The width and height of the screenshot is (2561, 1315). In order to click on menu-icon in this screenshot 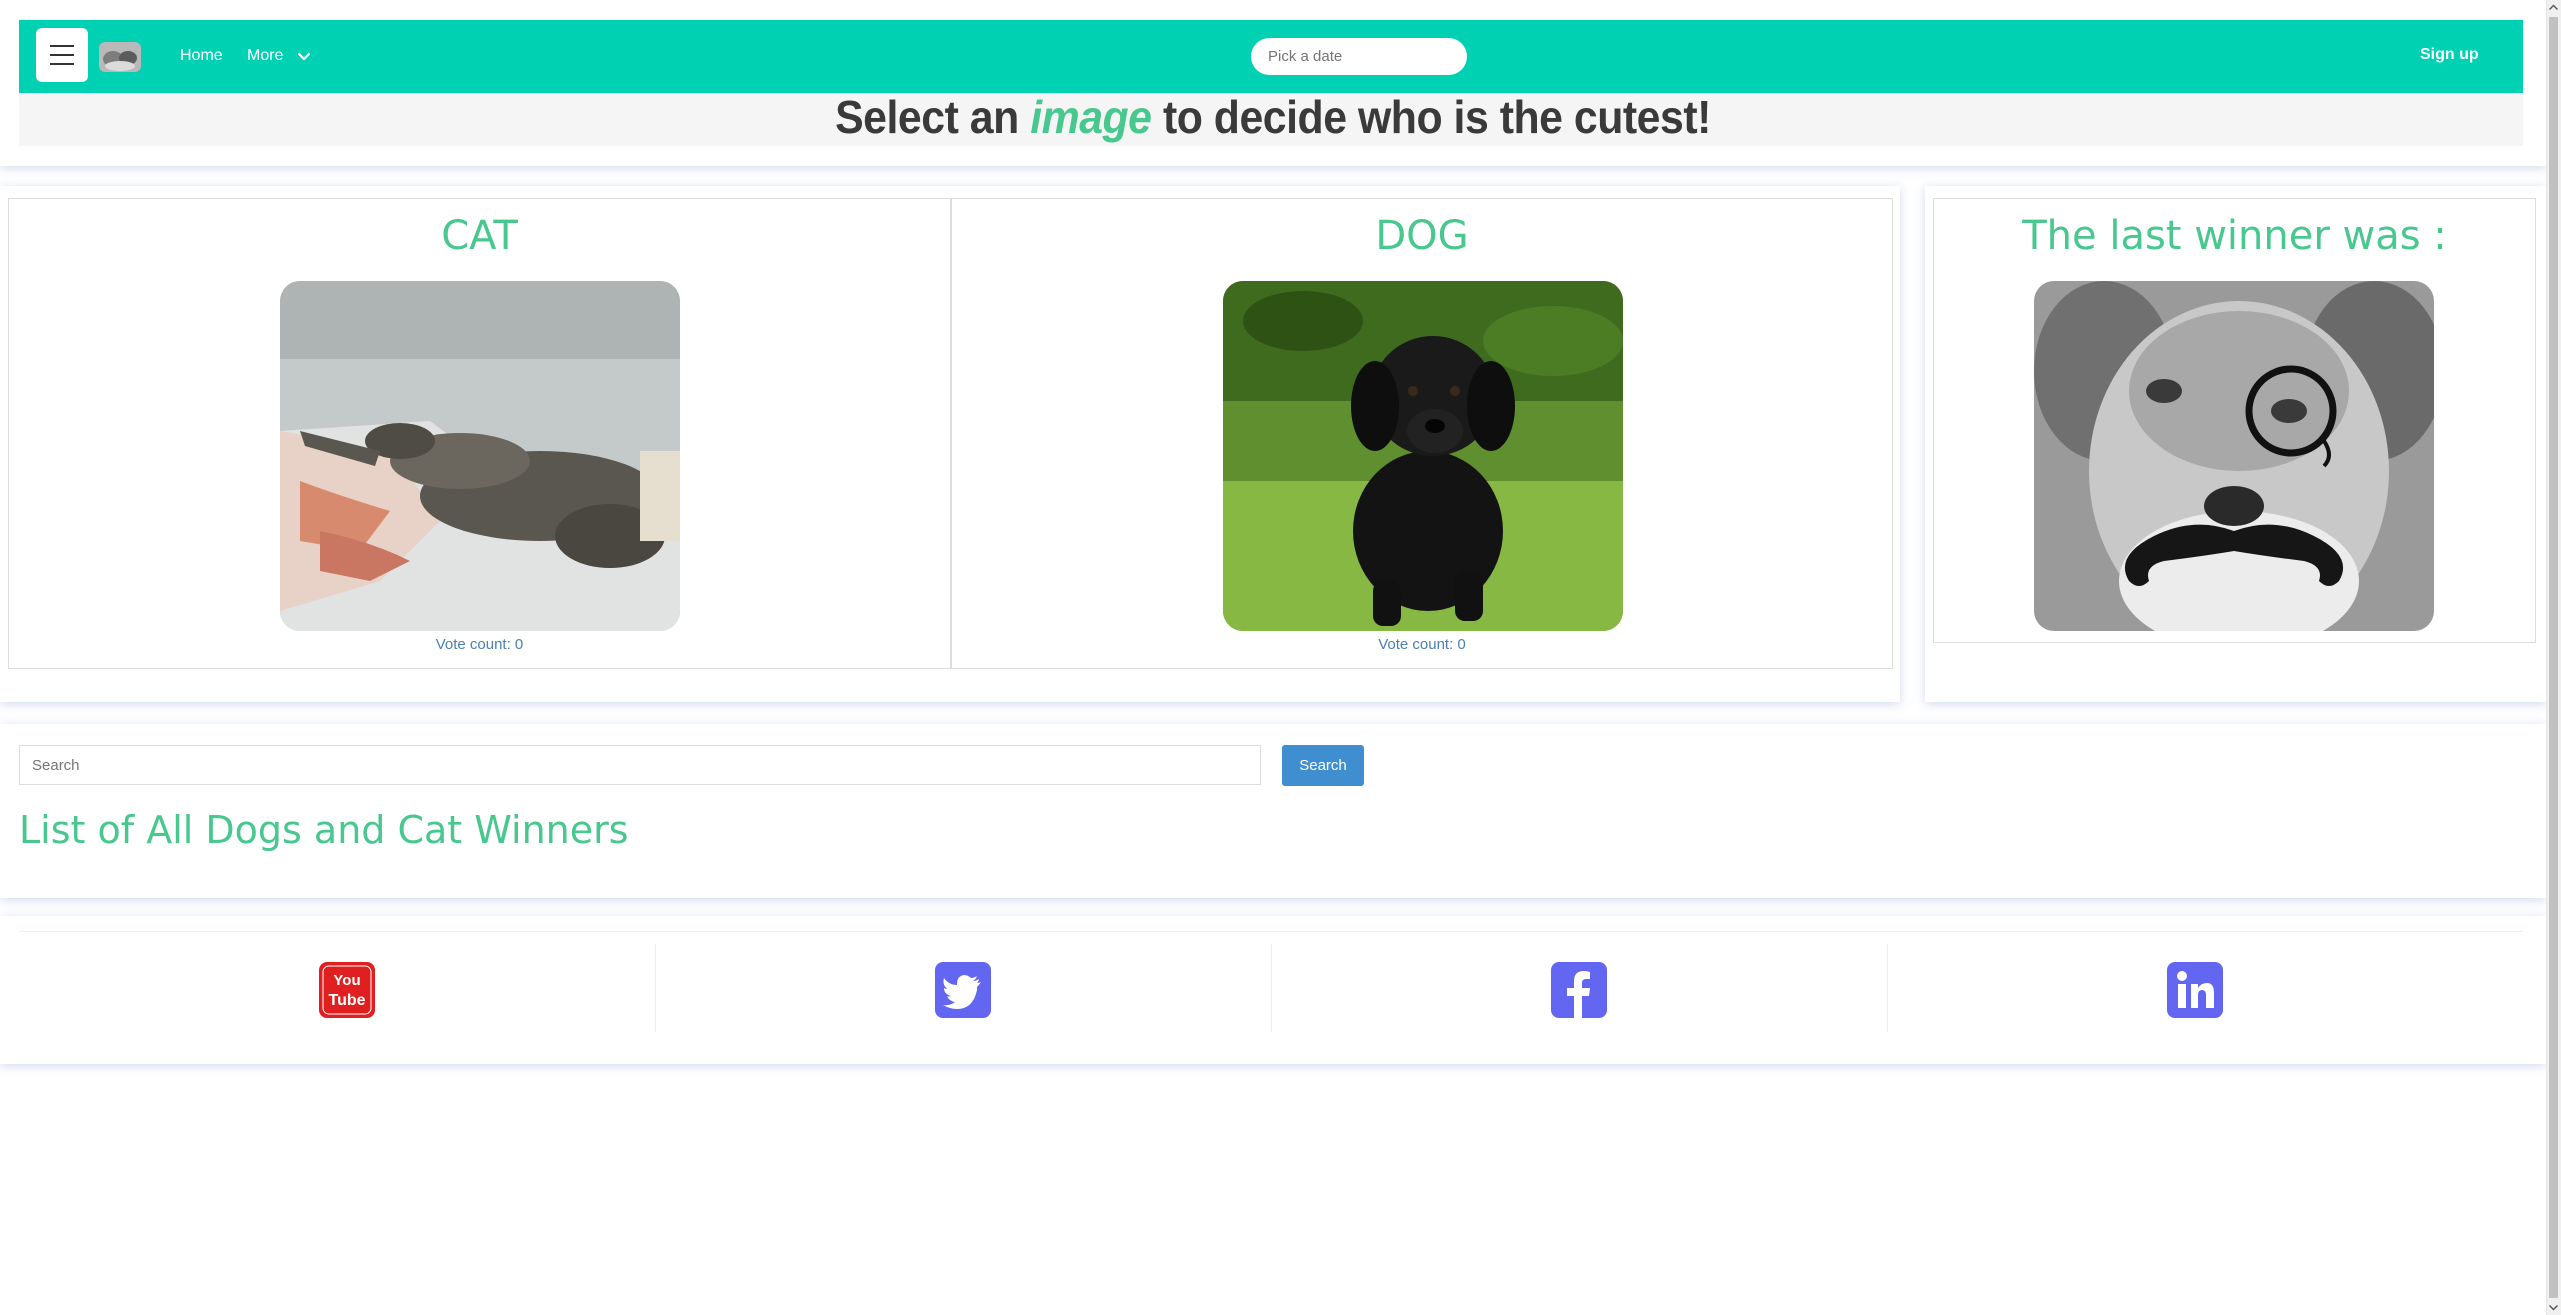, I will do `click(62, 46)`.